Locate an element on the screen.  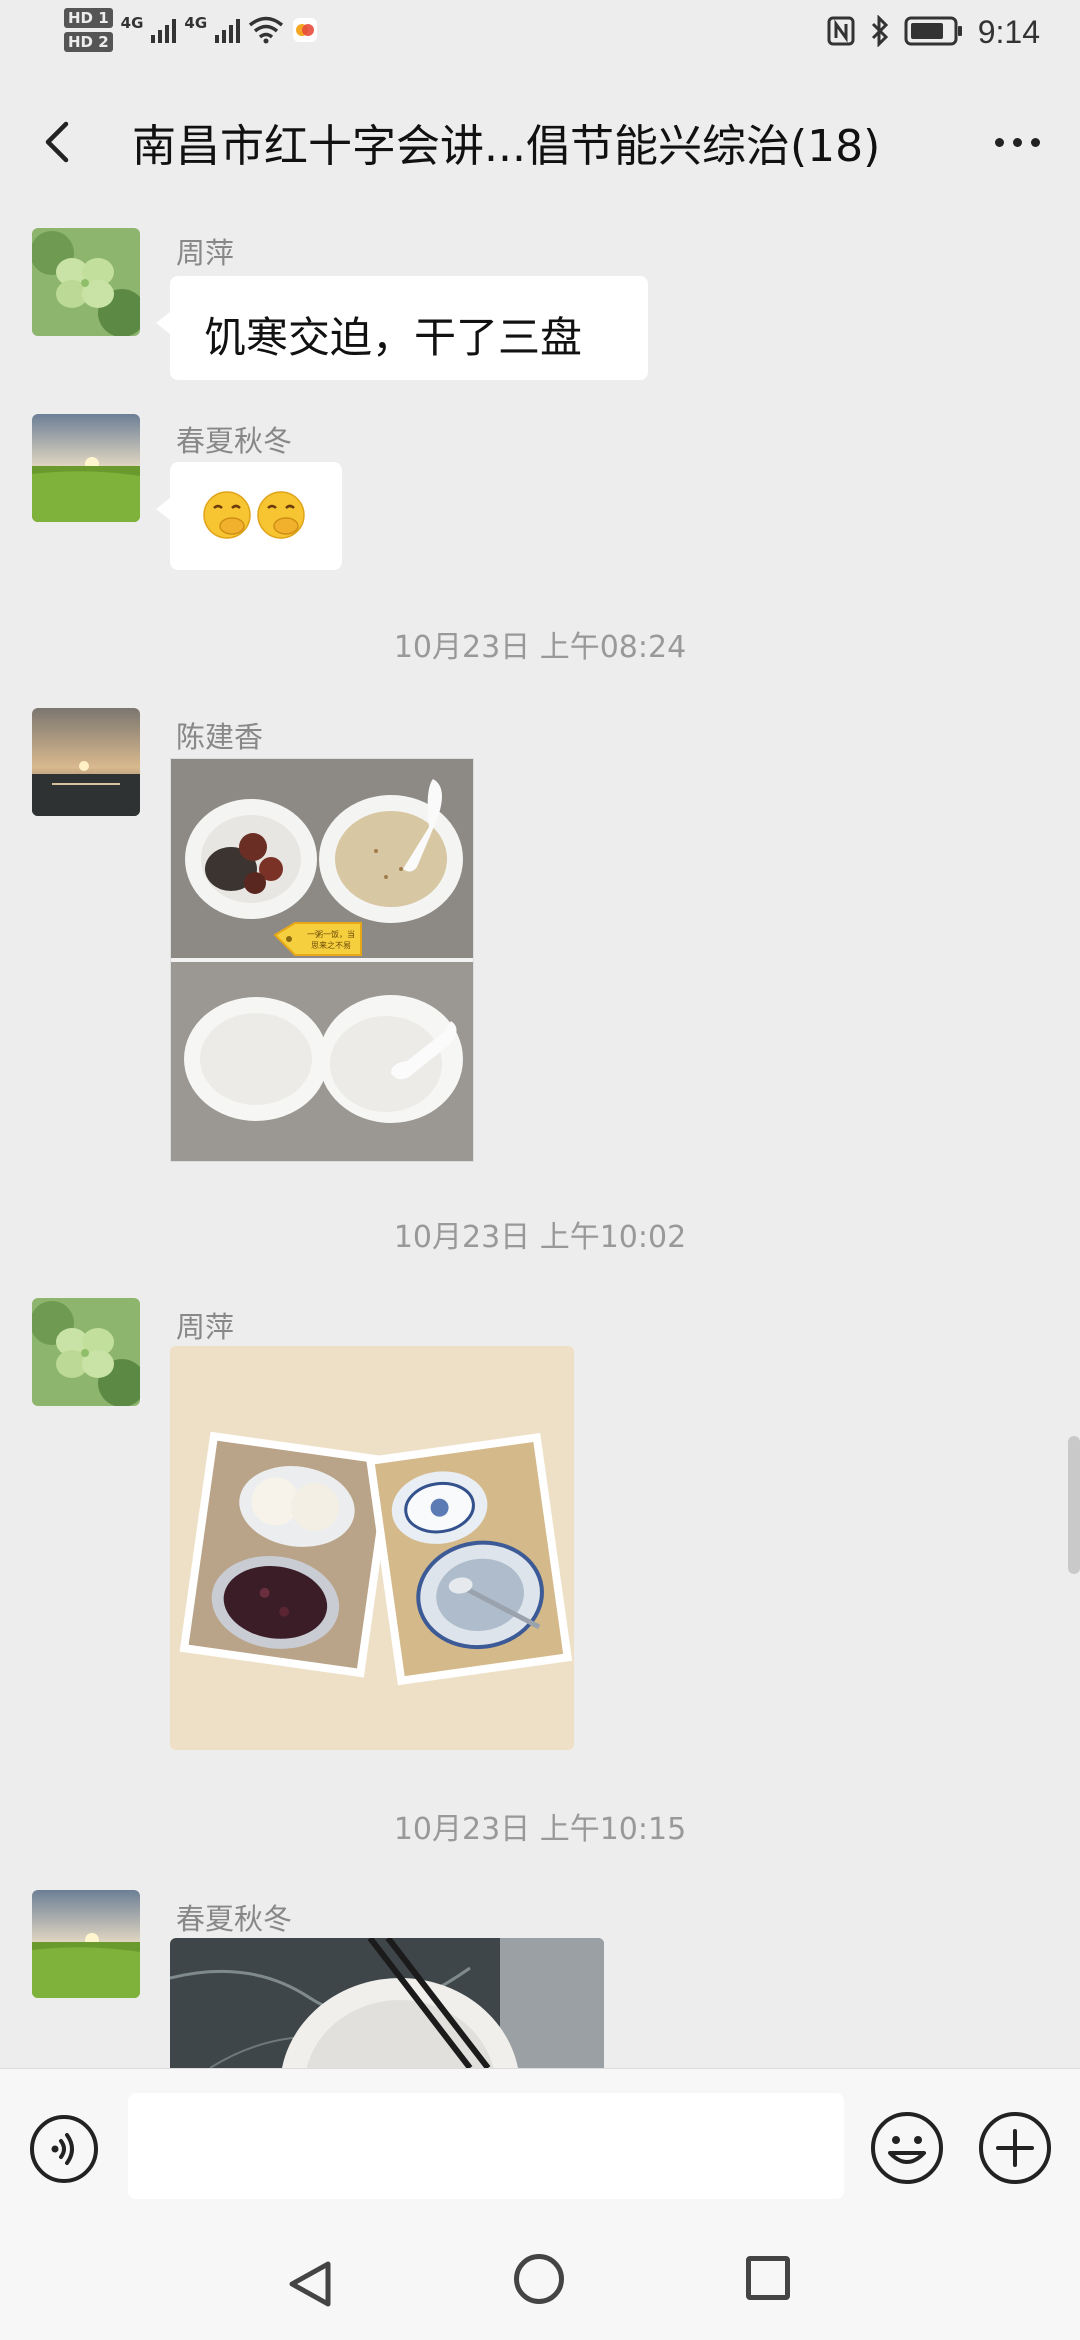
voice-icon is located at coordinates (64, 2149).